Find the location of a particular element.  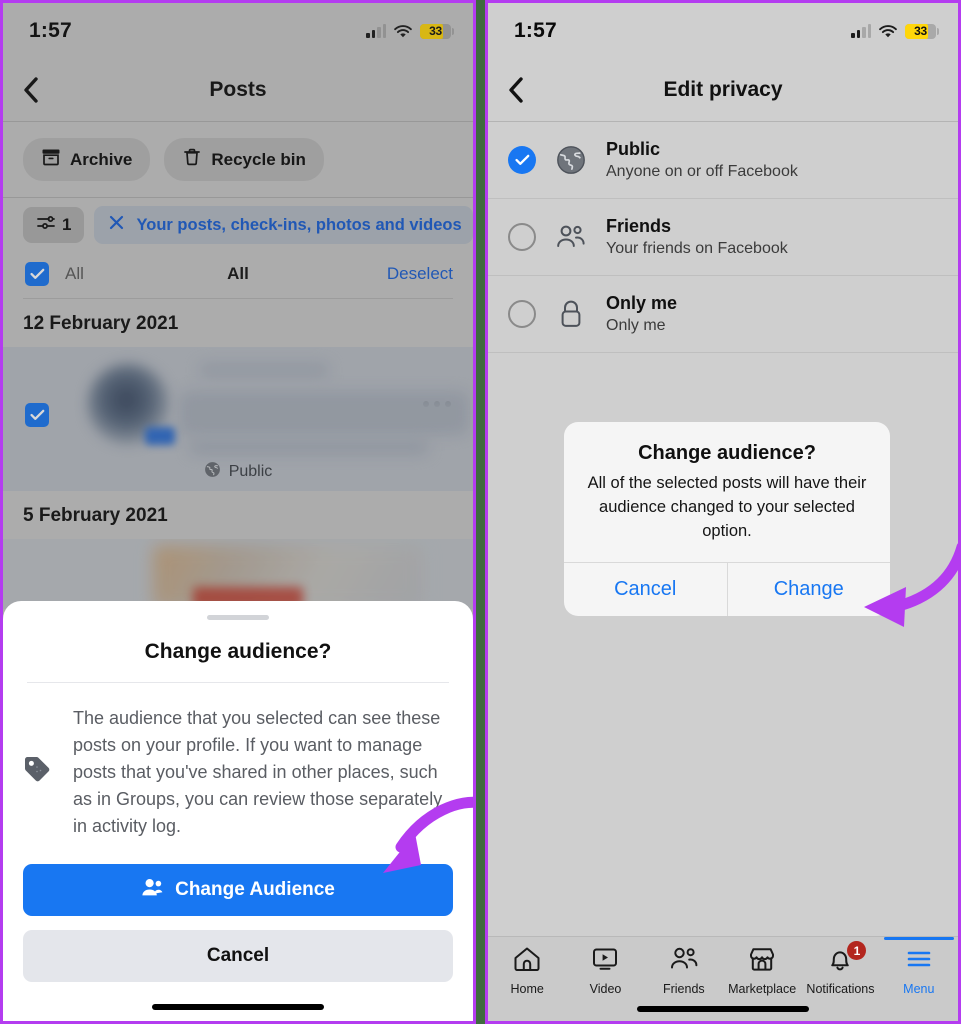

alert-actions: Cancel Change is located at coordinates (727, 588).